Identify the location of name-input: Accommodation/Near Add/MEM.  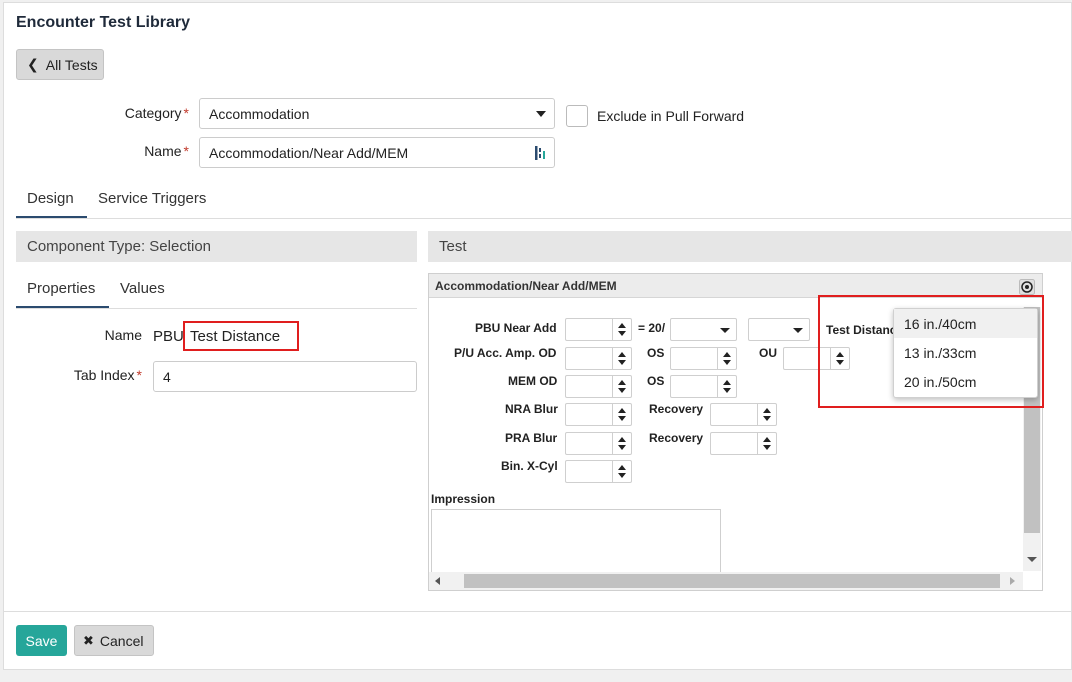
(377, 152).